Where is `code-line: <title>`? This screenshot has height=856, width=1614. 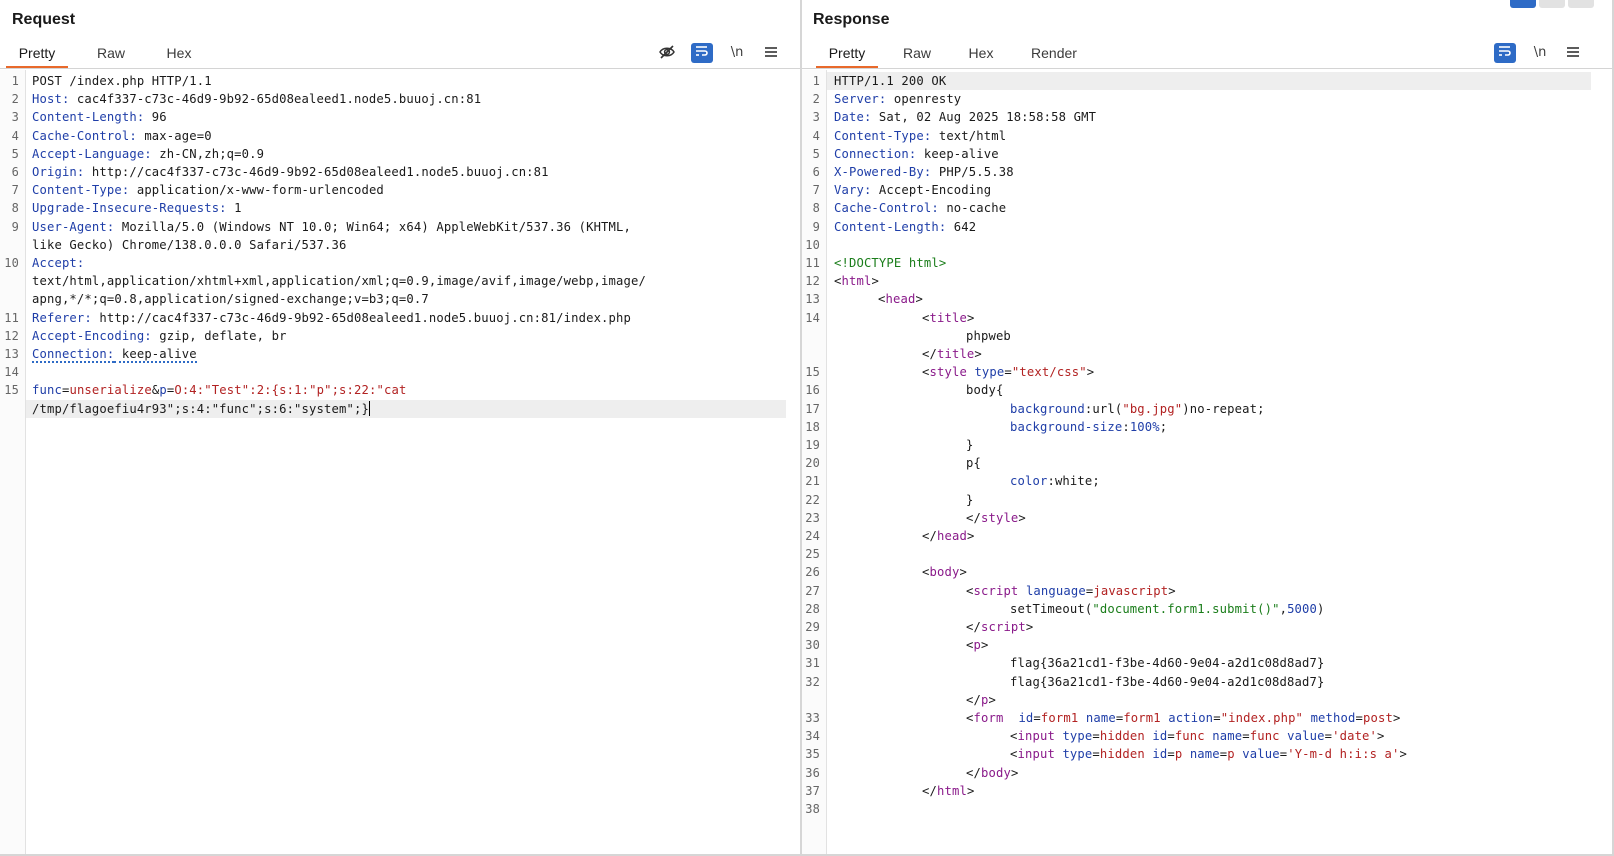
code-line: <title> is located at coordinates (948, 317).